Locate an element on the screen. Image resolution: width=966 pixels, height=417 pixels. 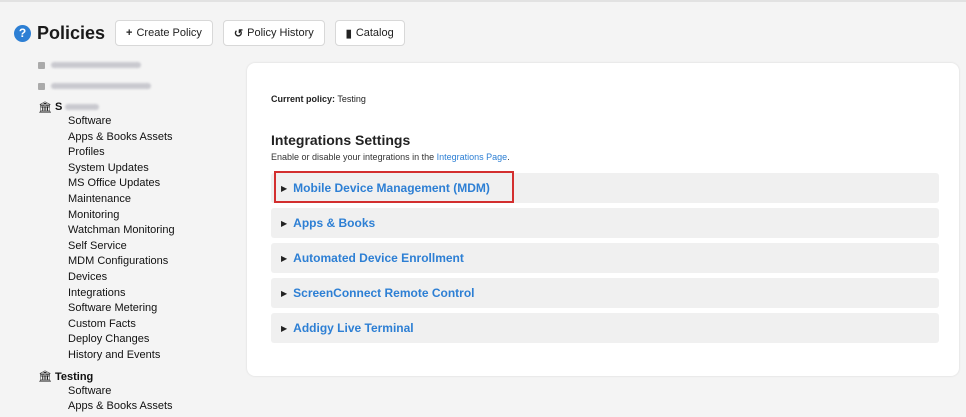
accordion-label: Apps & Books is located at coordinates (334, 223).